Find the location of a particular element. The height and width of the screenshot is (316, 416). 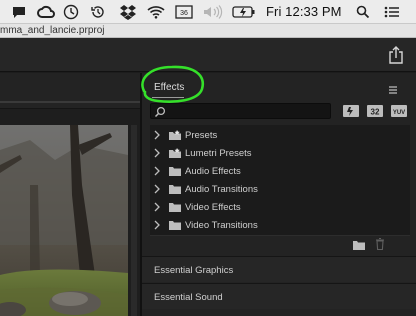

trash-icon is located at coordinates (380, 244).